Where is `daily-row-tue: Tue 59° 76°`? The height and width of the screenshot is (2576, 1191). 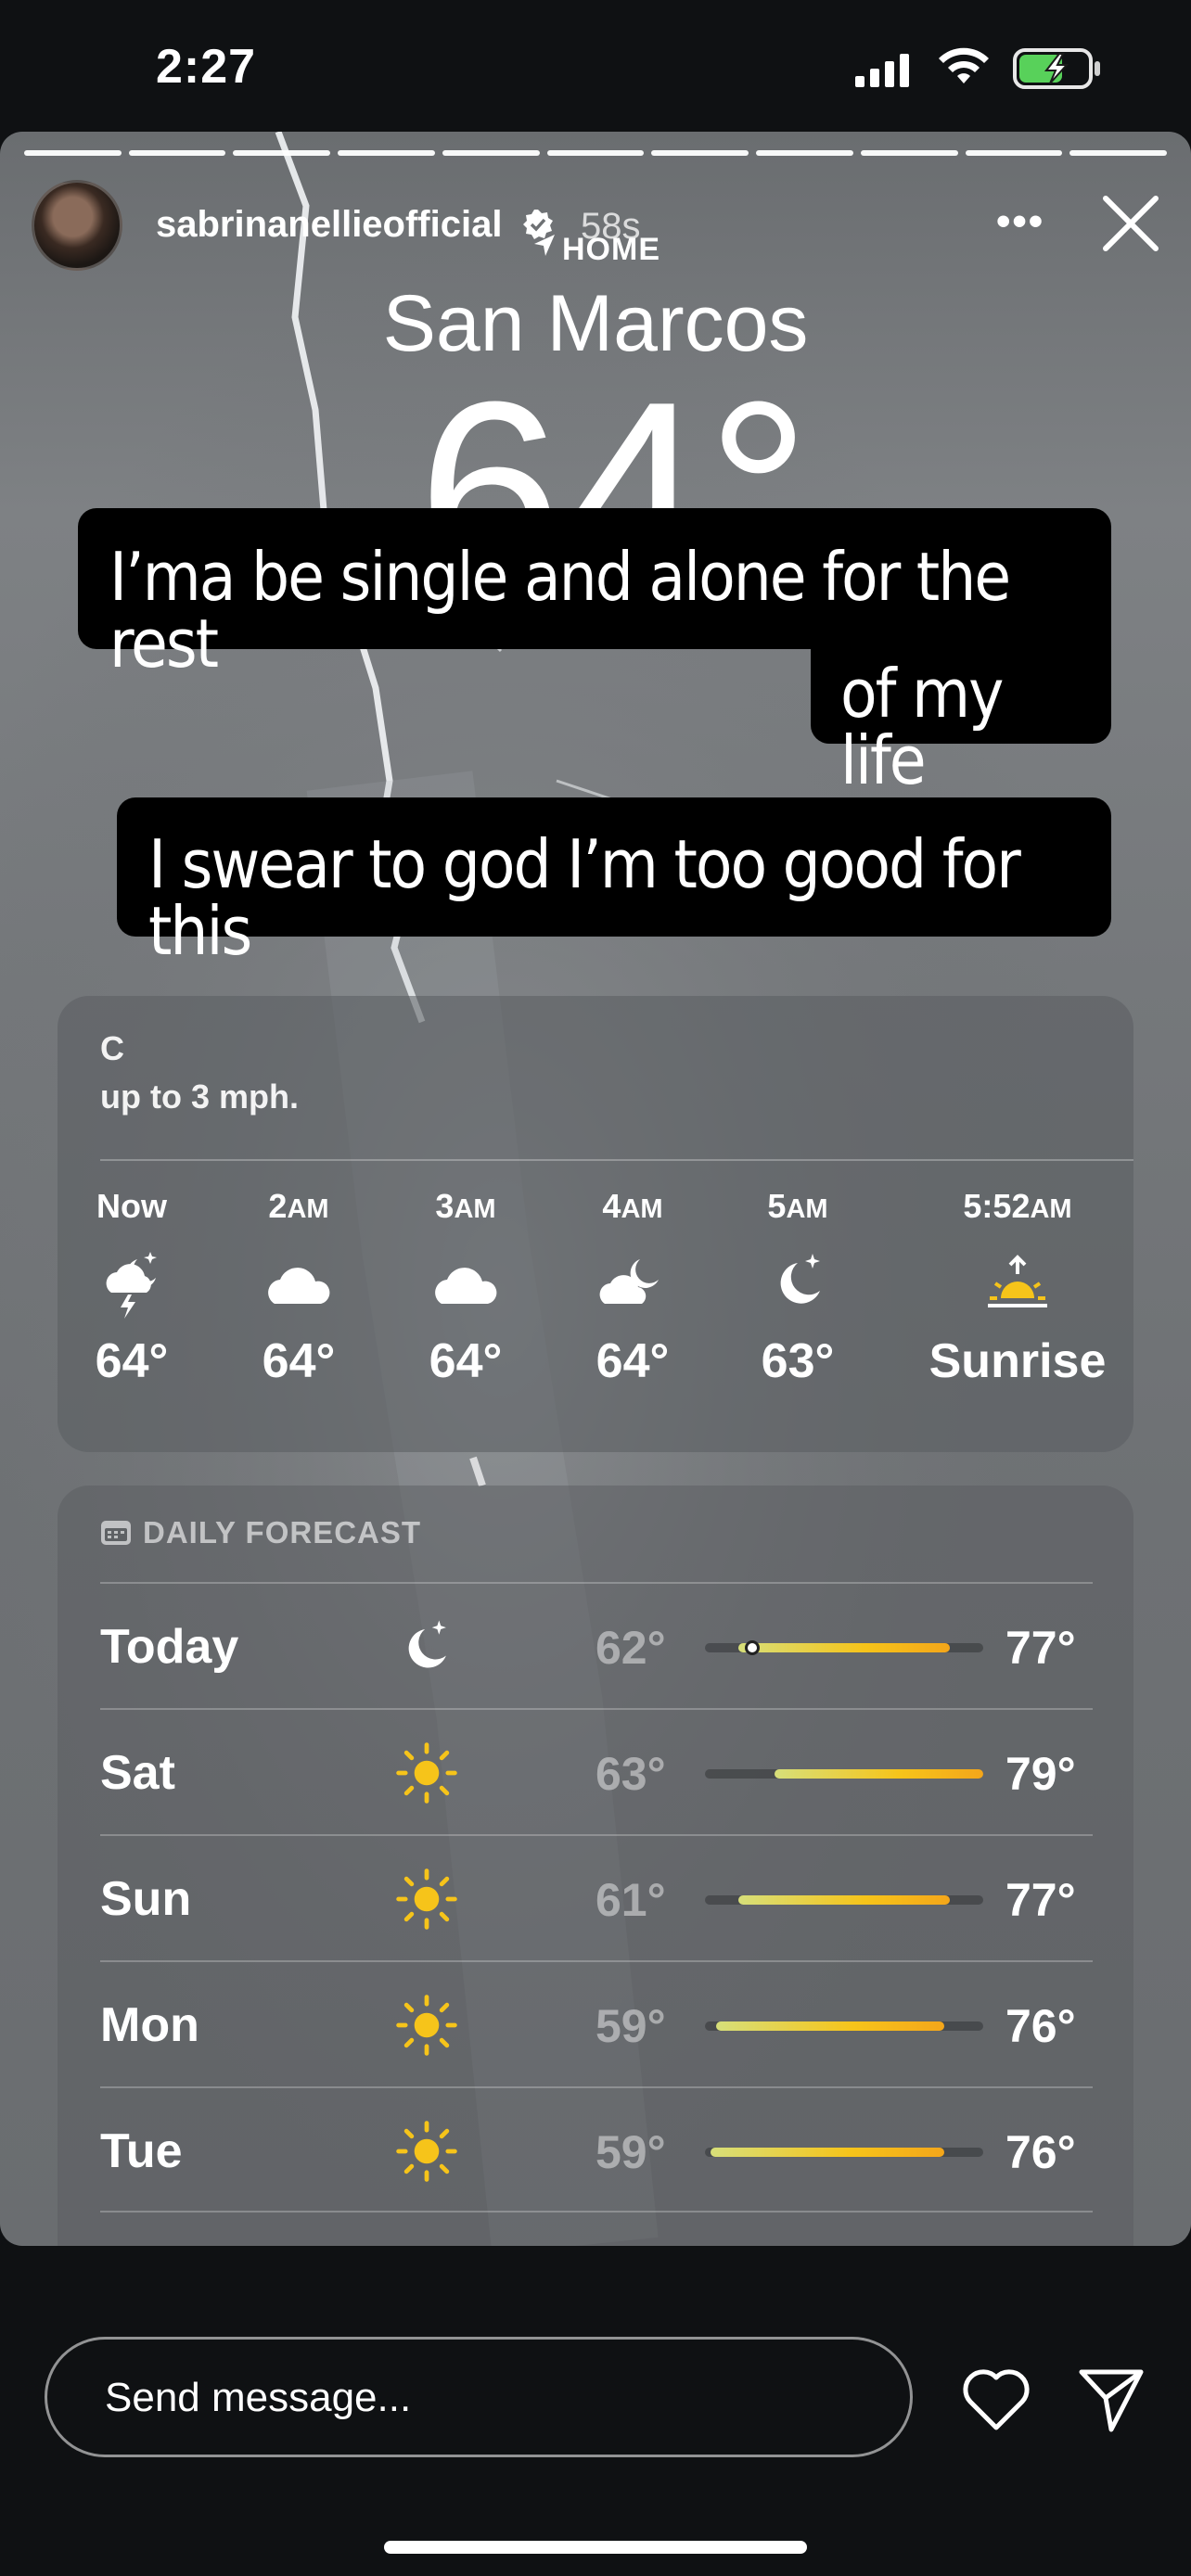 daily-row-tue: Tue 59° 76° is located at coordinates (597, 2150).